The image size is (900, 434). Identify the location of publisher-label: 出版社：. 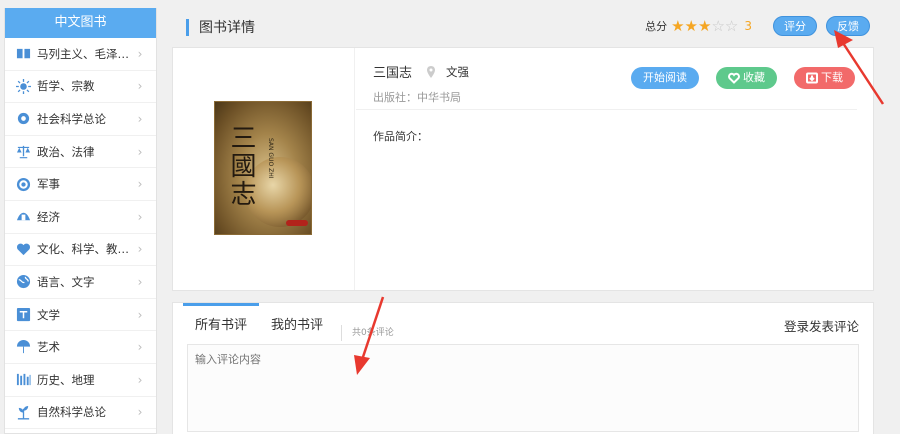
(395, 97).